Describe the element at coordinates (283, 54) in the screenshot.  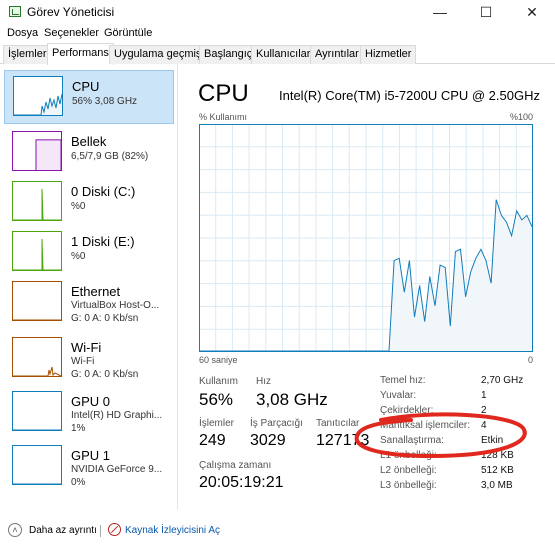
I see `tab-users: Kullanıcılar` at that location.